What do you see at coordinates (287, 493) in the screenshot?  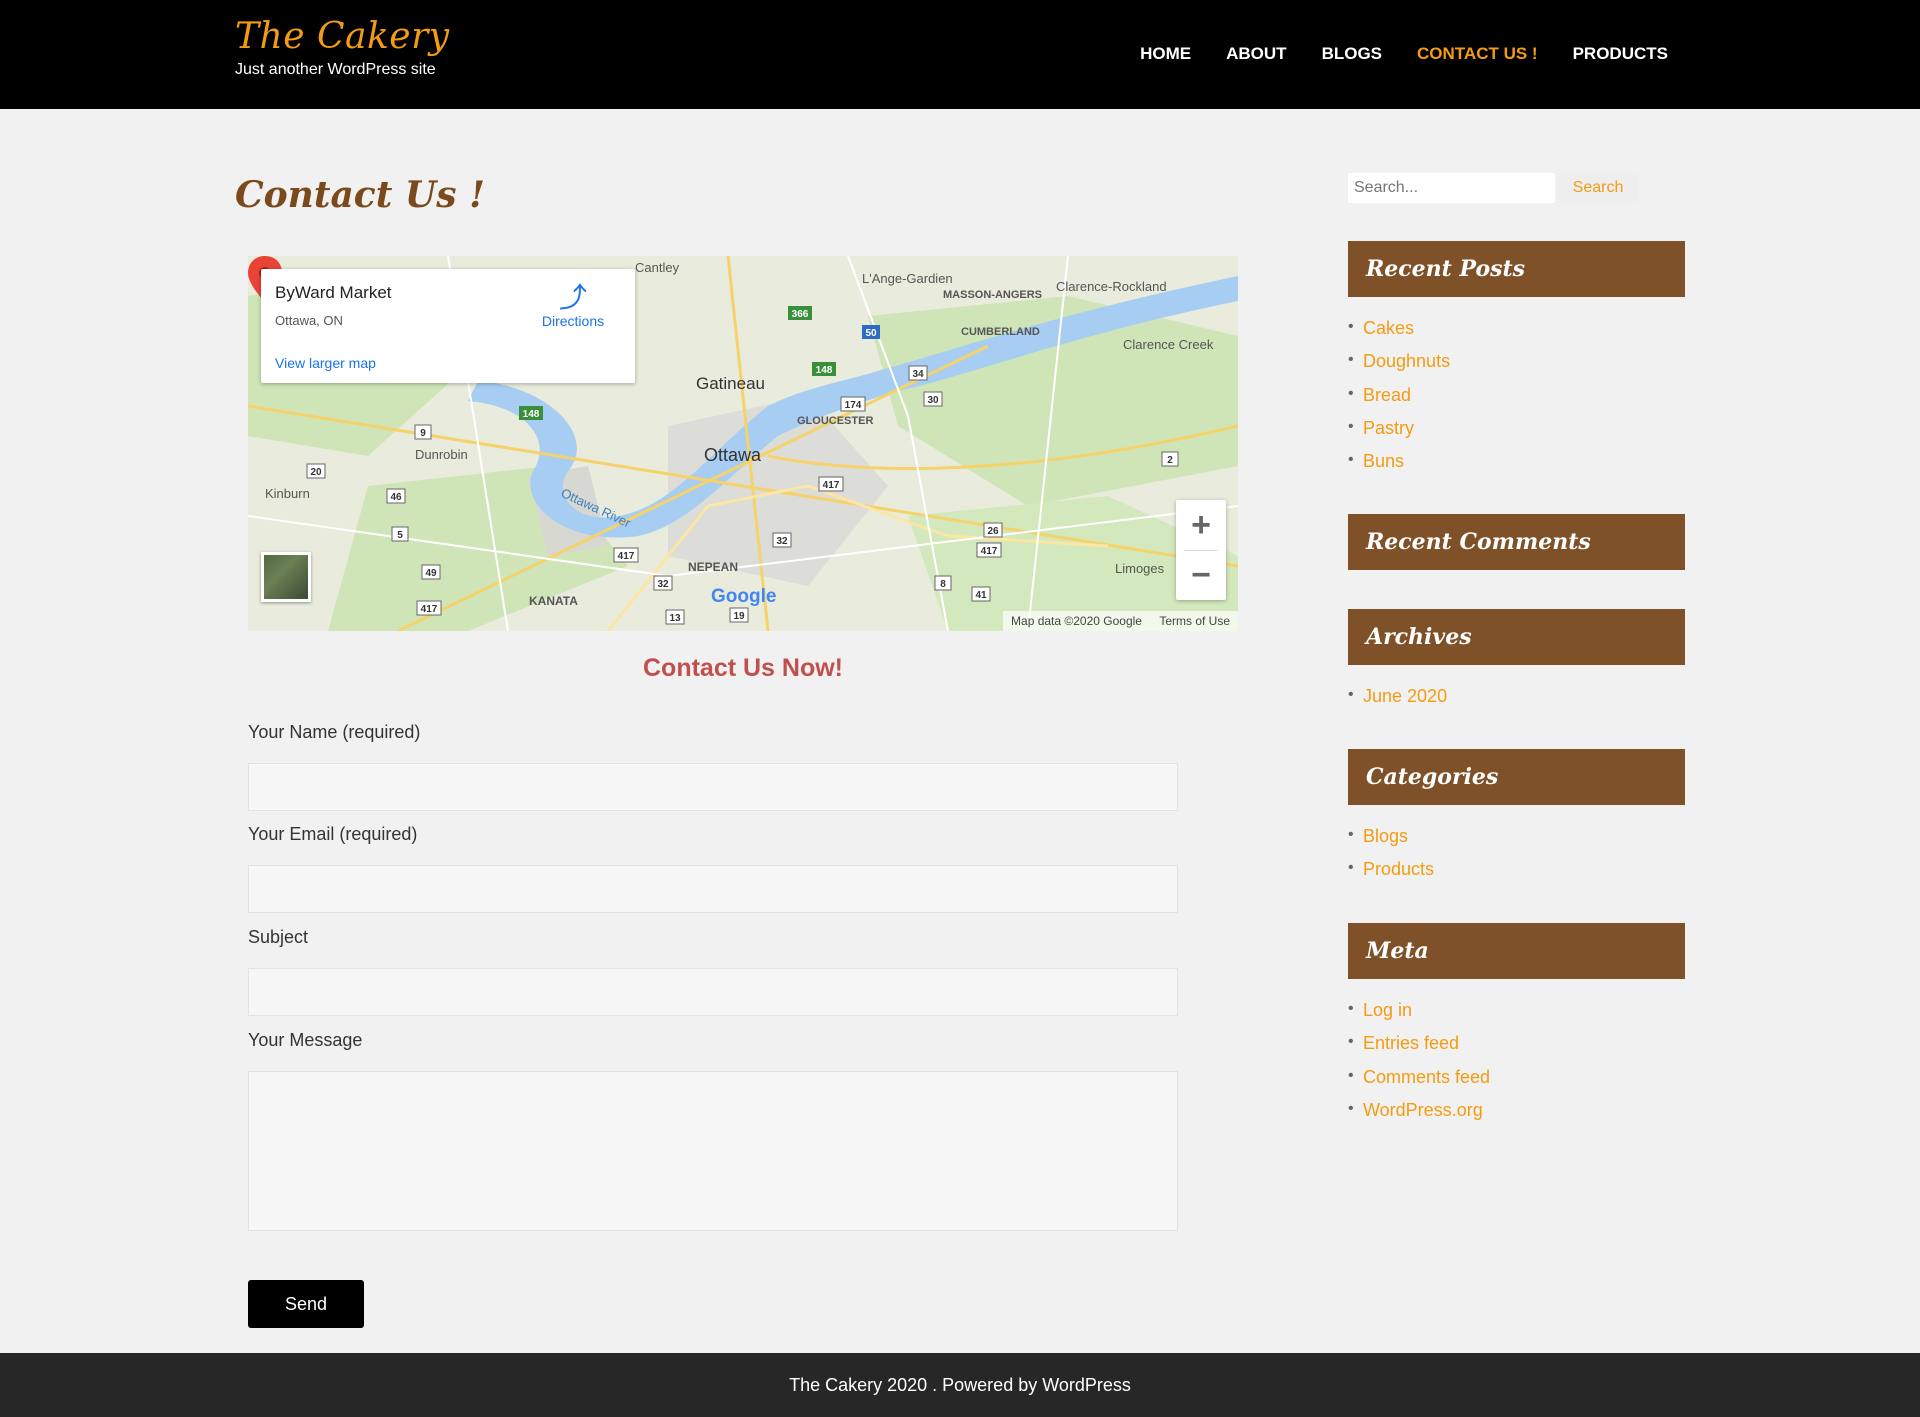 I see `map-label-kinburn: Kinburn` at bounding box center [287, 493].